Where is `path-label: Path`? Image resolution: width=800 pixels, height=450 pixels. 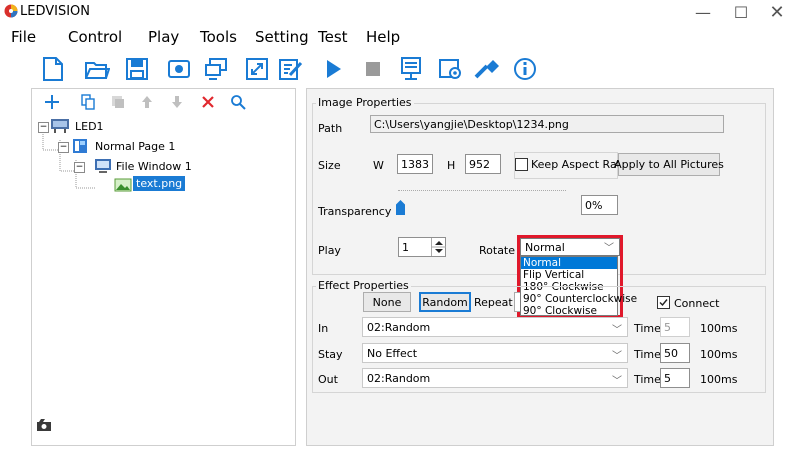
path-label: Path is located at coordinates (330, 128).